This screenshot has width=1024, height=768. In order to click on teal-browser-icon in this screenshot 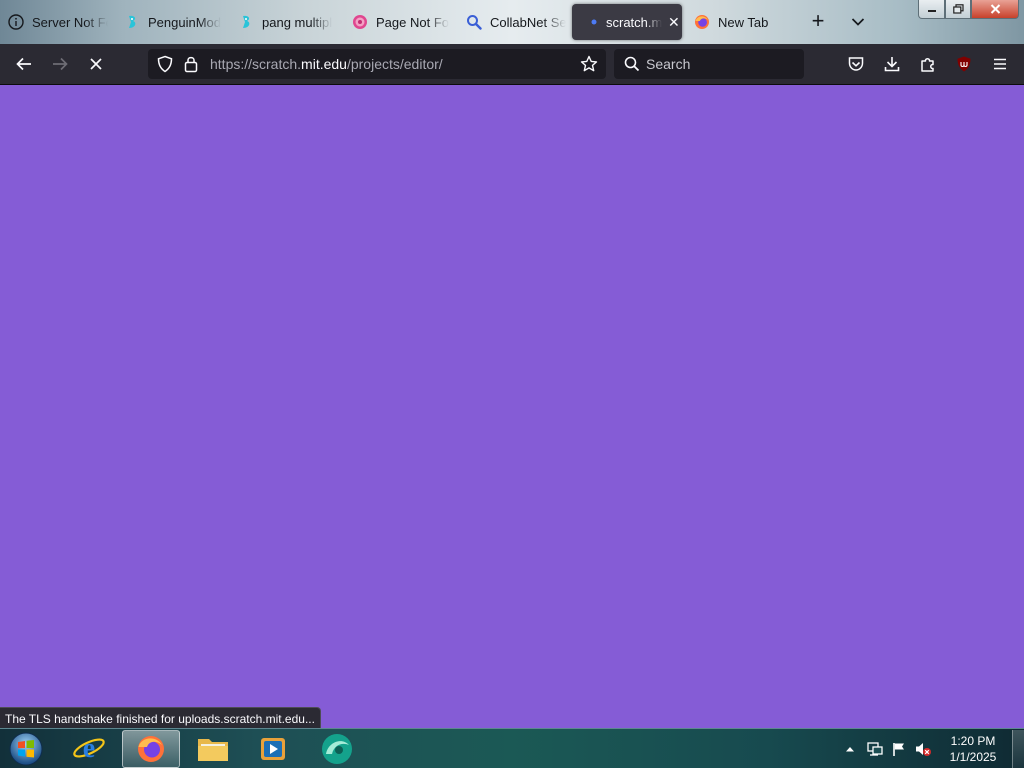, I will do `click(337, 749)`.